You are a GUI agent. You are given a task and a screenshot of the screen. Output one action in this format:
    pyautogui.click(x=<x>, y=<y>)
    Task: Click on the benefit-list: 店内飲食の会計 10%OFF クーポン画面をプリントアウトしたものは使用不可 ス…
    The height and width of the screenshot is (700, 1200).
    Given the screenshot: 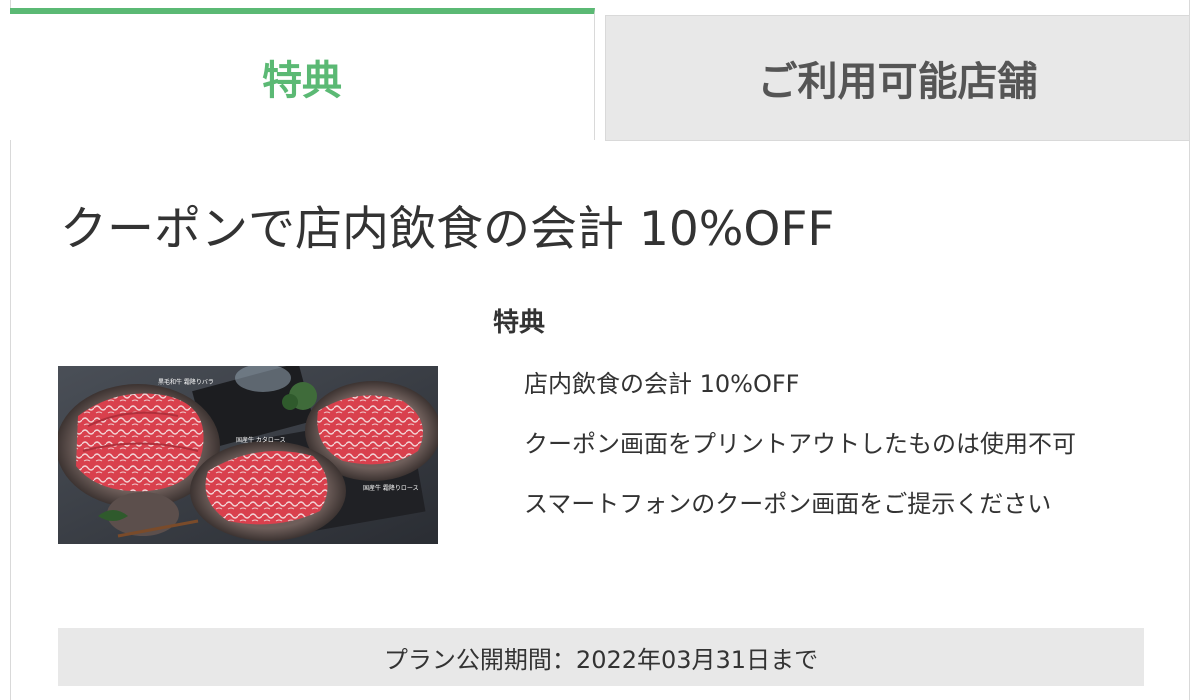 What is the action you would take?
    pyautogui.click(x=800, y=455)
    